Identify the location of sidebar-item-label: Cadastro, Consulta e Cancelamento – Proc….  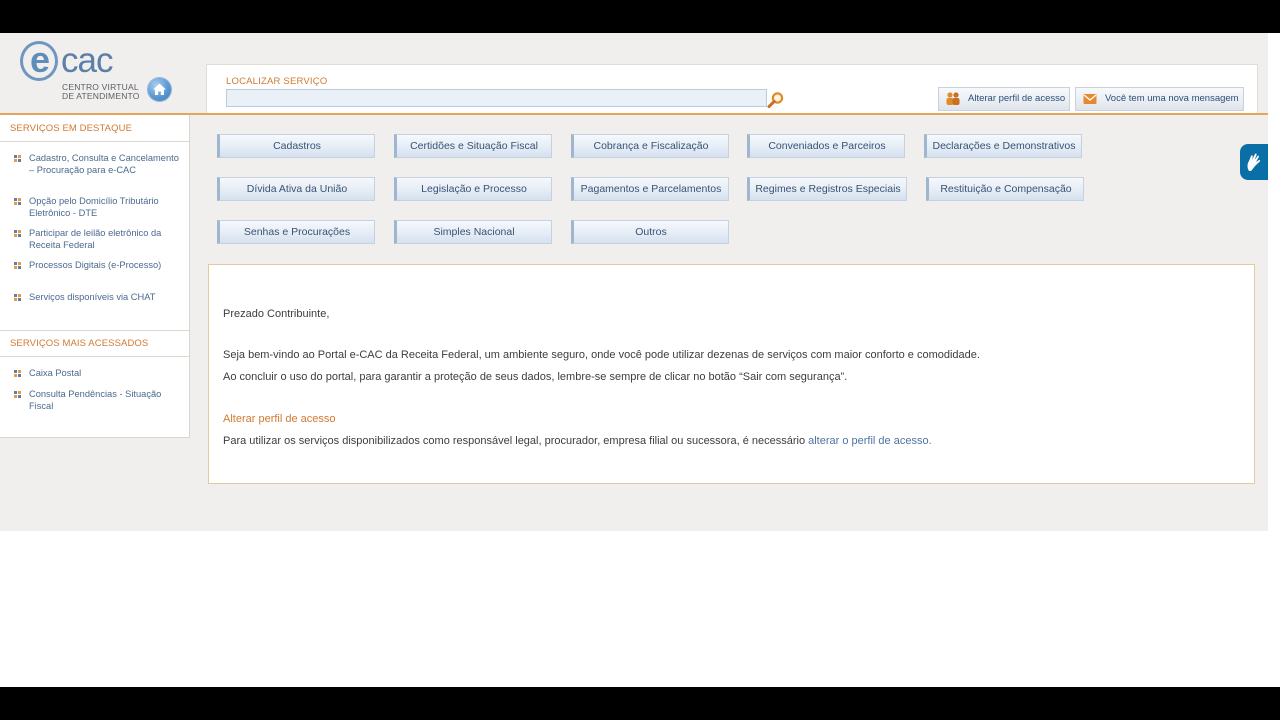
(104, 164).